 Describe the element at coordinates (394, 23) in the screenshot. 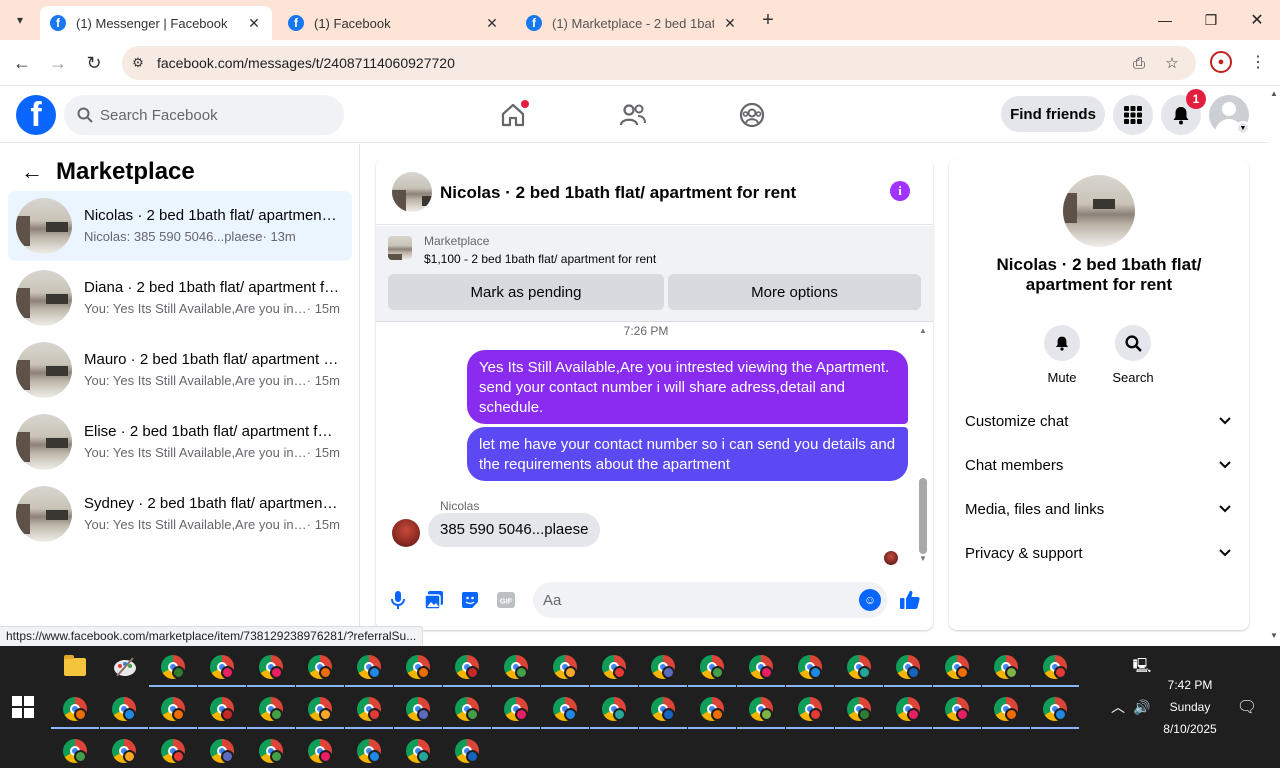

I see `tab-facebook: f (1) Facebook ✕` at that location.